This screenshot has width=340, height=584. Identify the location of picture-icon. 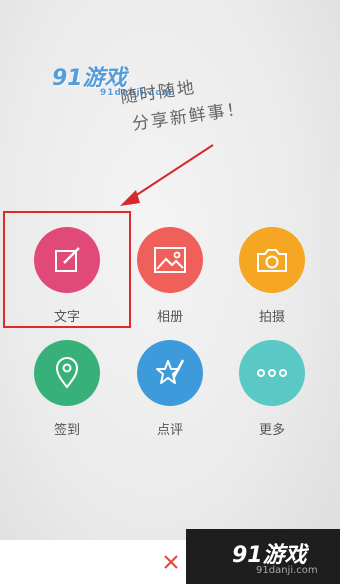
(170, 260).